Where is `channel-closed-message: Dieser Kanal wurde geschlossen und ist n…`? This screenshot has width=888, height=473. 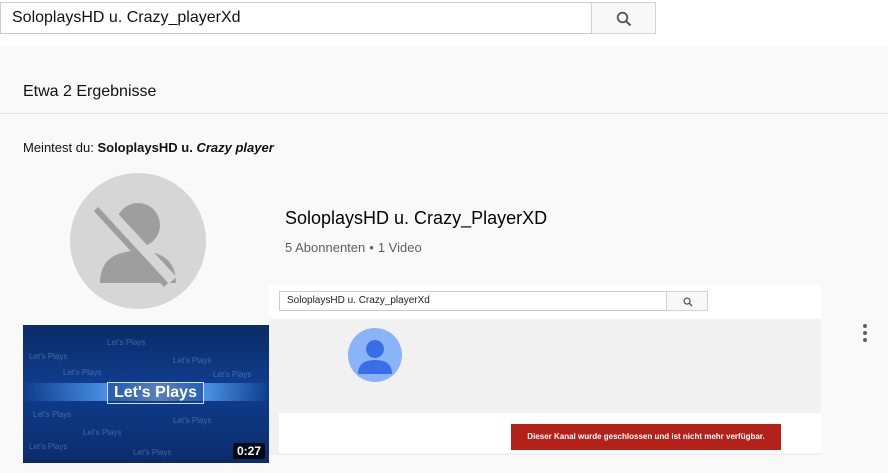
channel-closed-message: Dieser Kanal wurde geschlossen und ist n… is located at coordinates (646, 437).